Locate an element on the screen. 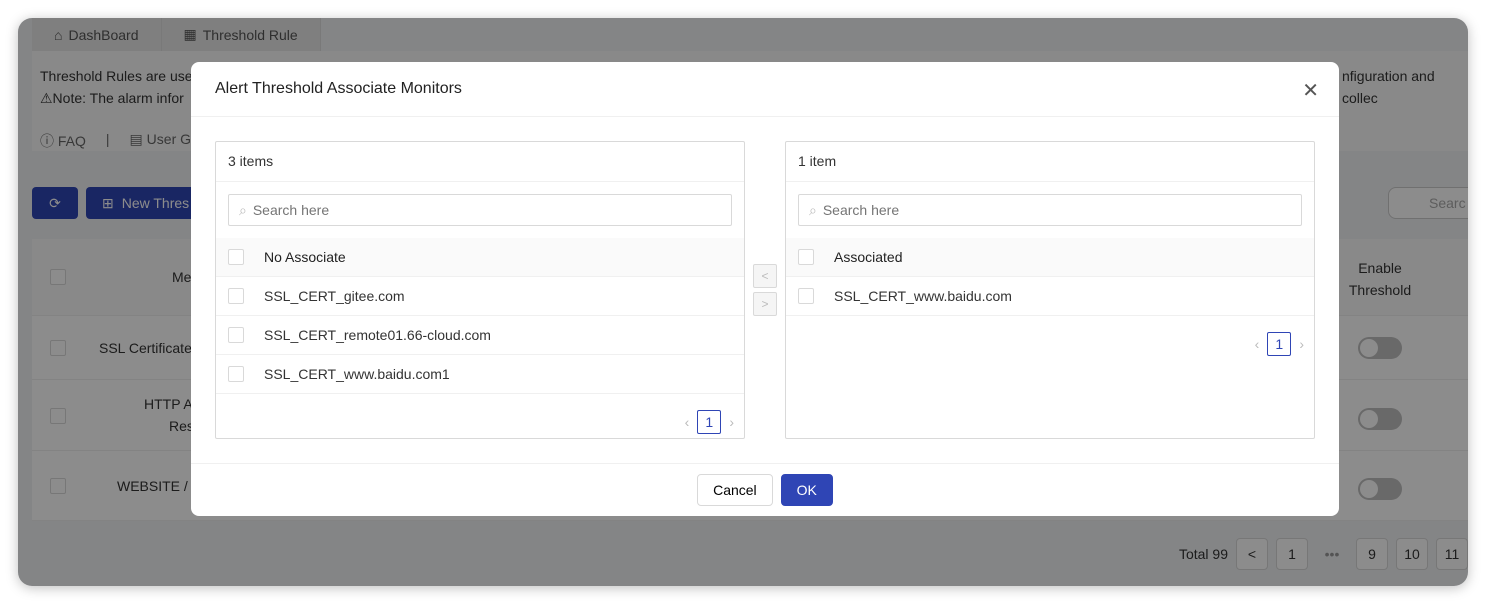  chevron-left-icon: < is located at coordinates (765, 276).